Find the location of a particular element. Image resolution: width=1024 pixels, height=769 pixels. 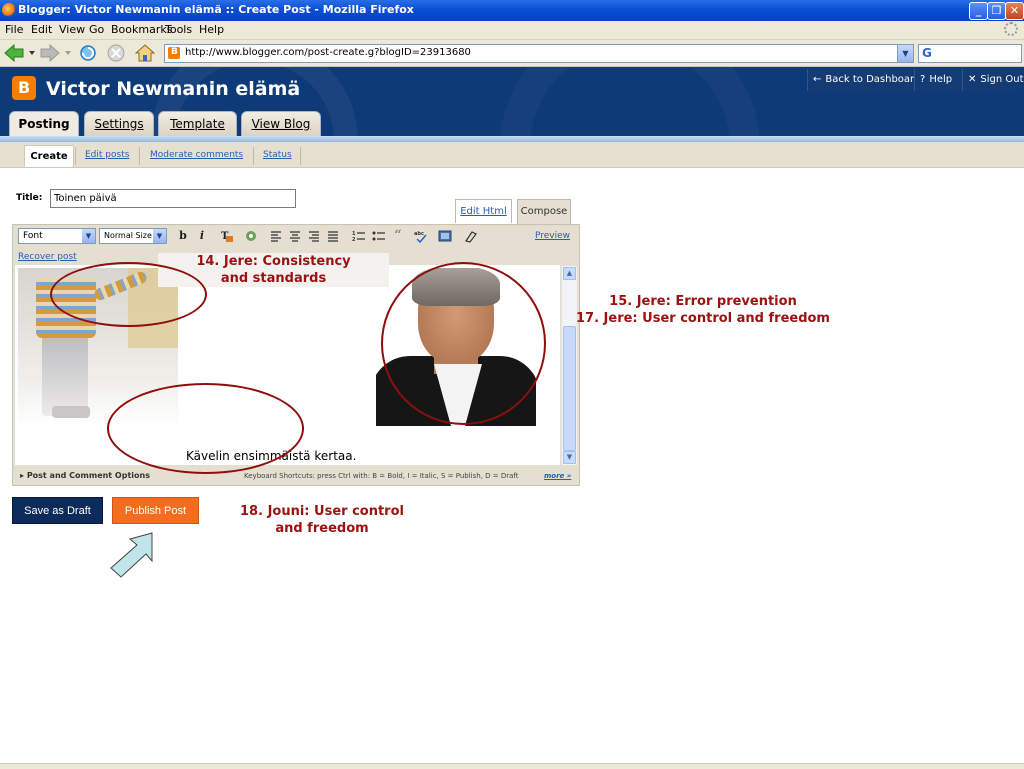

tab-posting-label: Posting is located at coordinates (44, 124).